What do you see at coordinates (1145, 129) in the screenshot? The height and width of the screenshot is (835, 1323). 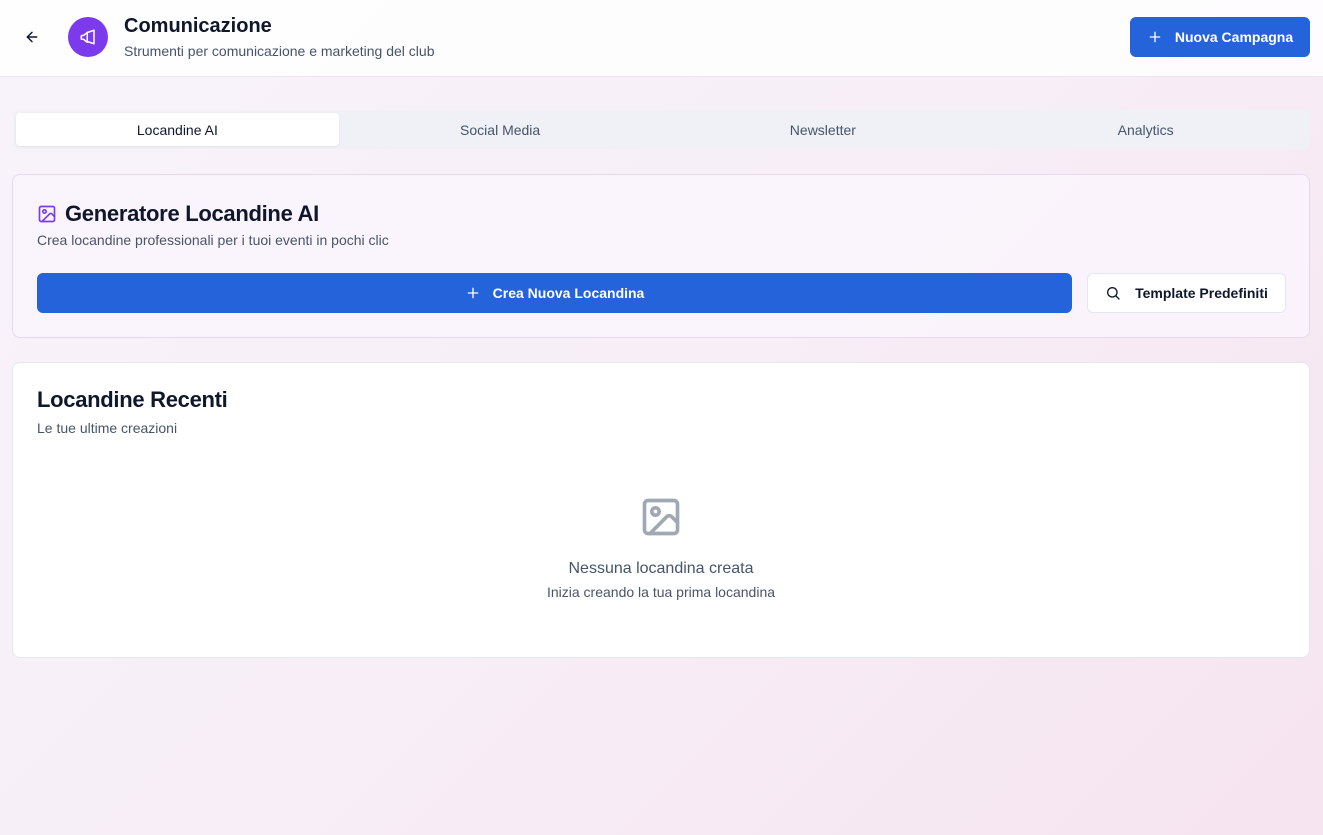 I see `tab-analytics: Analytics` at bounding box center [1145, 129].